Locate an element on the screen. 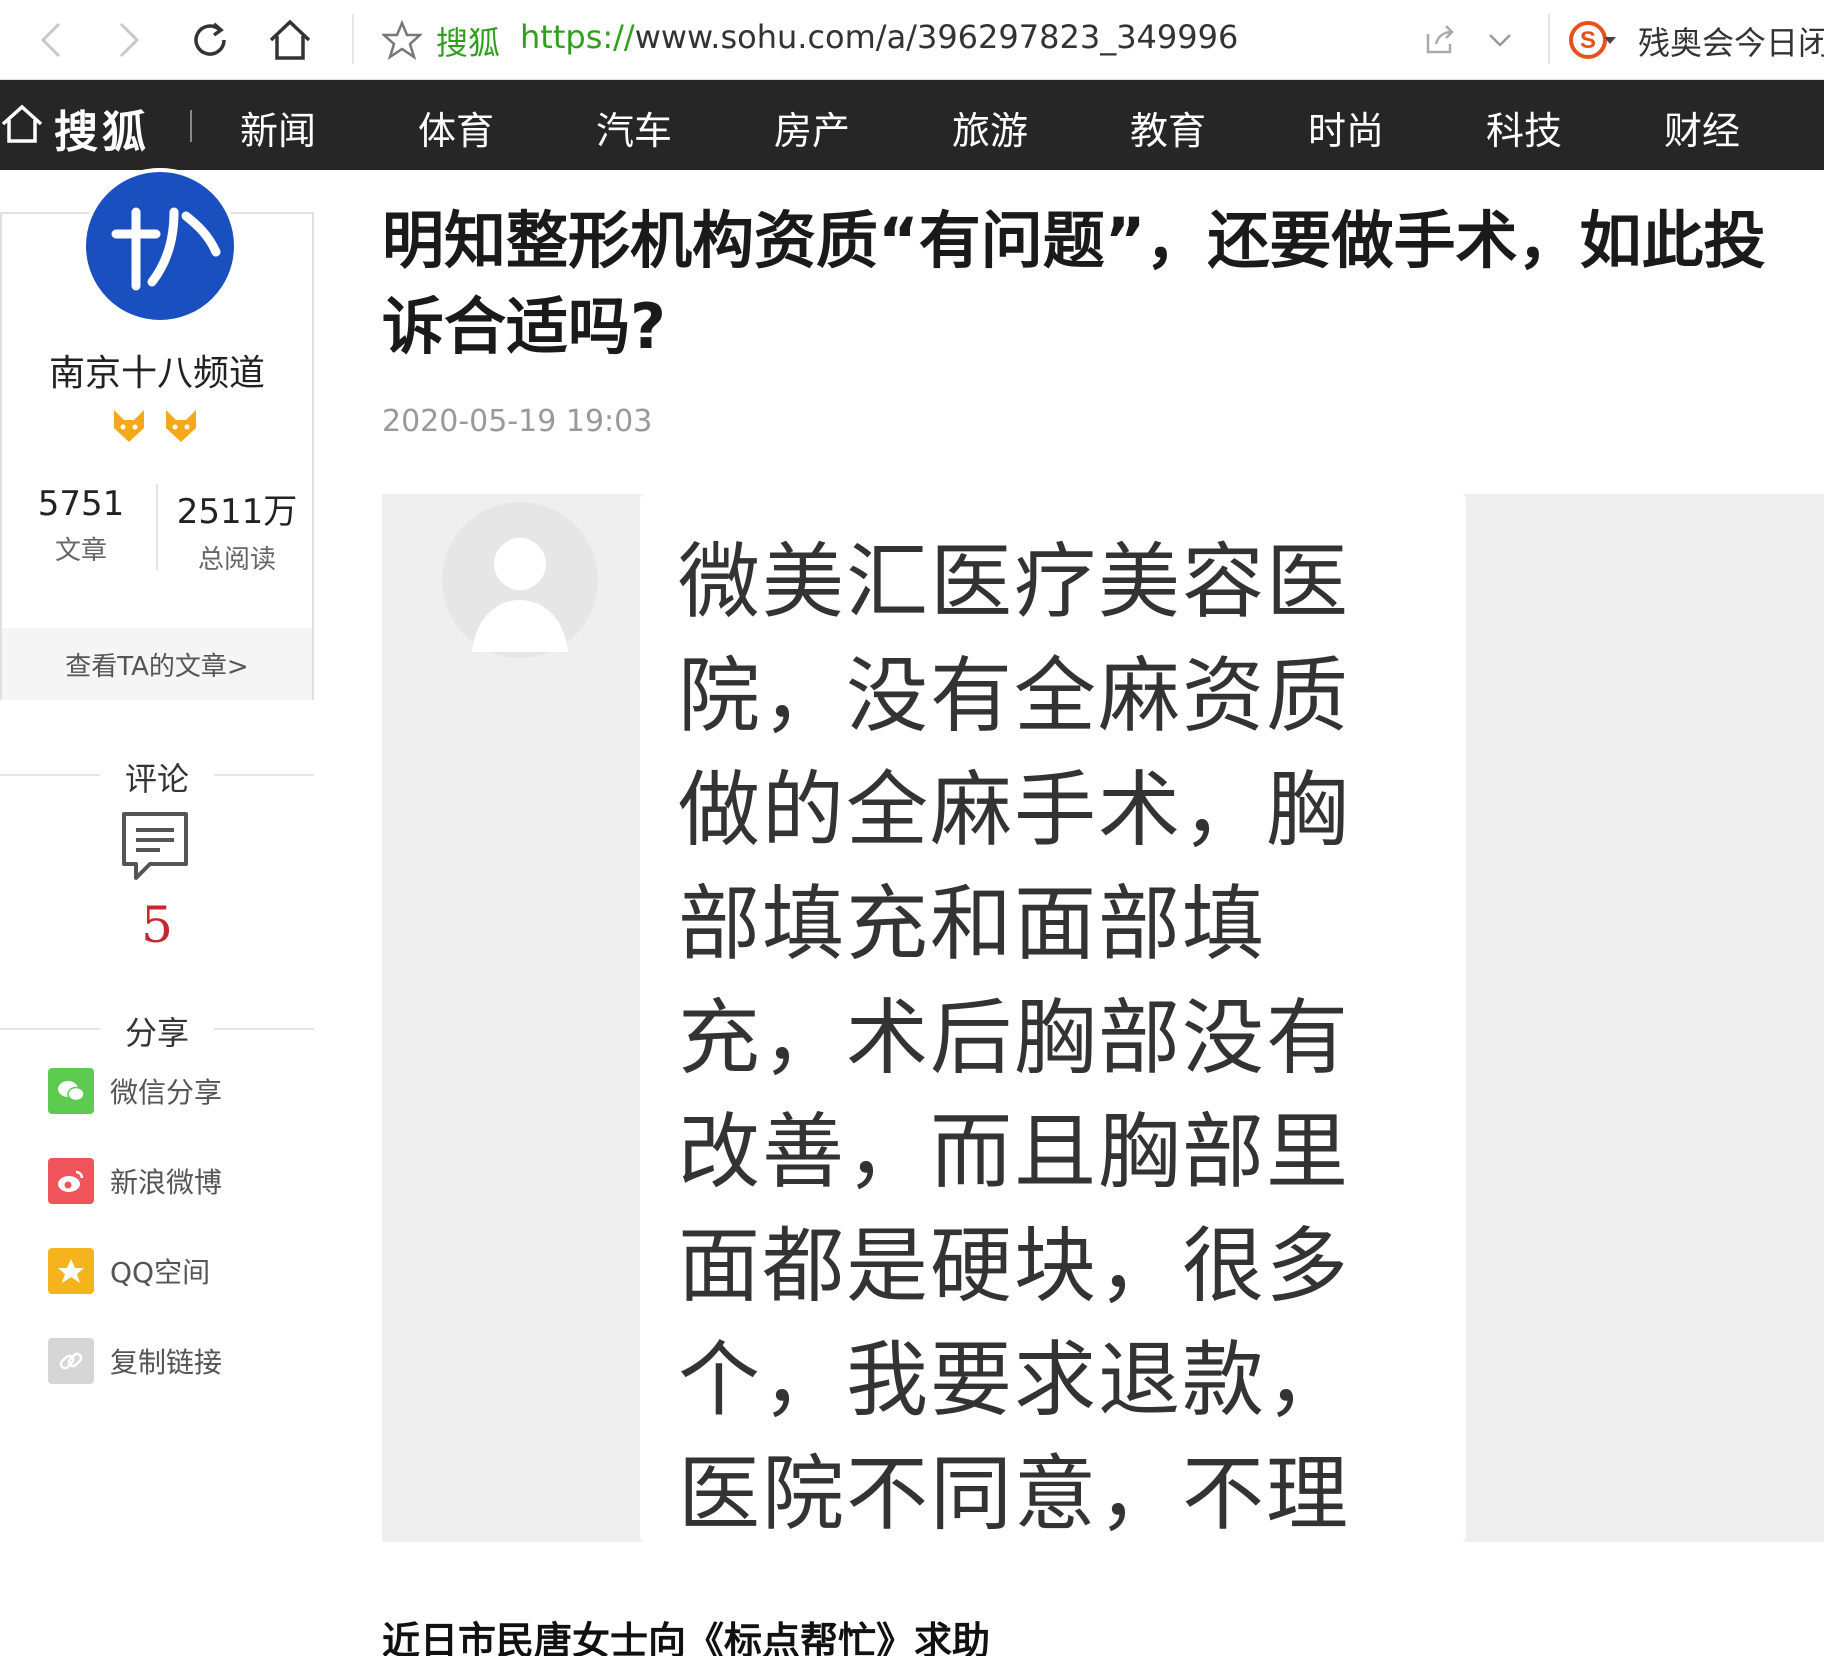 The width and height of the screenshot is (1824, 1656). share-weibo-label: 新浪微博 is located at coordinates (166, 1182).